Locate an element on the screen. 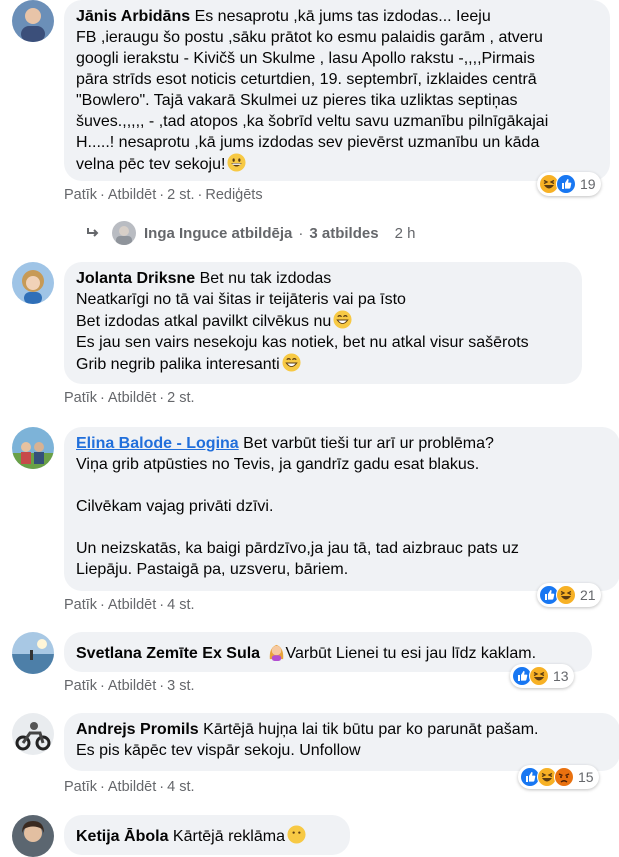  edited-label: Rediģēts is located at coordinates (233, 195).